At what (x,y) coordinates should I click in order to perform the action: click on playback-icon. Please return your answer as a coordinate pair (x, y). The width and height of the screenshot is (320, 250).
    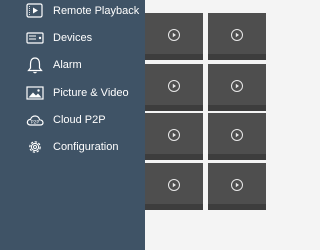
    Looking at the image, I should click on (35, 11).